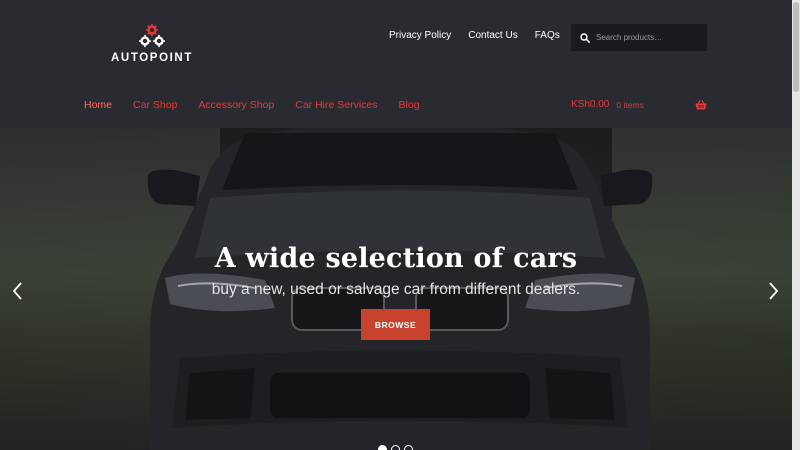 This screenshot has height=450, width=800. I want to click on browse-button: BROWSE, so click(395, 324).